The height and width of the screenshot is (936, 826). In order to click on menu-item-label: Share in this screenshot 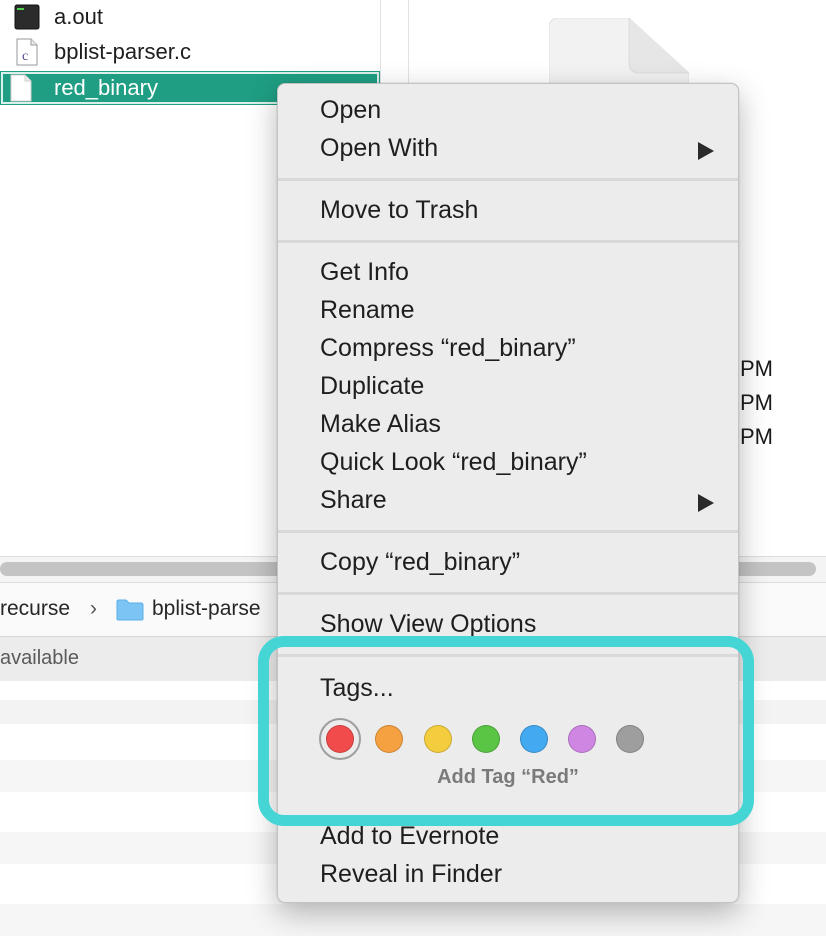, I will do `click(353, 500)`.